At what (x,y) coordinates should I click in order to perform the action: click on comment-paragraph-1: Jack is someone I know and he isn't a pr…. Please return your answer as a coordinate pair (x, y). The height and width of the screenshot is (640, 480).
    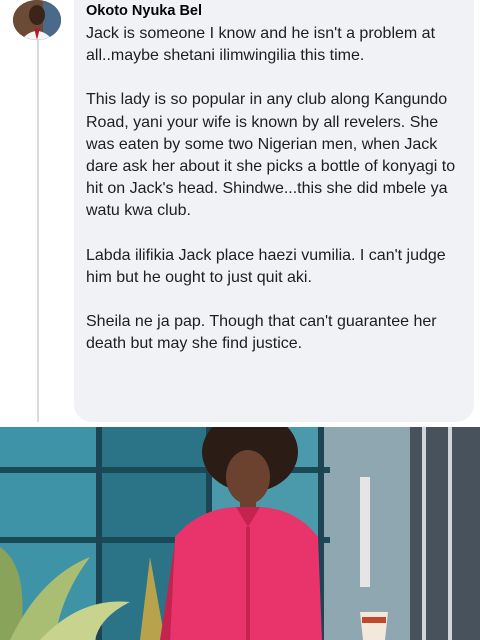
    Looking at the image, I should click on (261, 45).